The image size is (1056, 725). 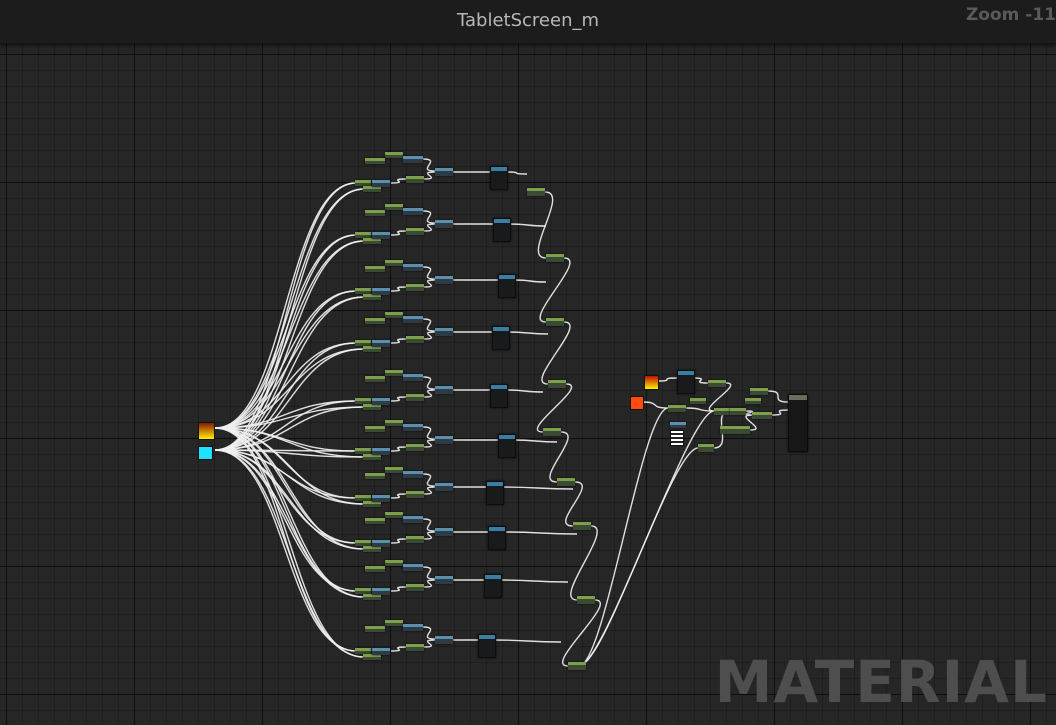 What do you see at coordinates (507, 437) in the screenshot?
I see `texture-sampler-node-header` at bounding box center [507, 437].